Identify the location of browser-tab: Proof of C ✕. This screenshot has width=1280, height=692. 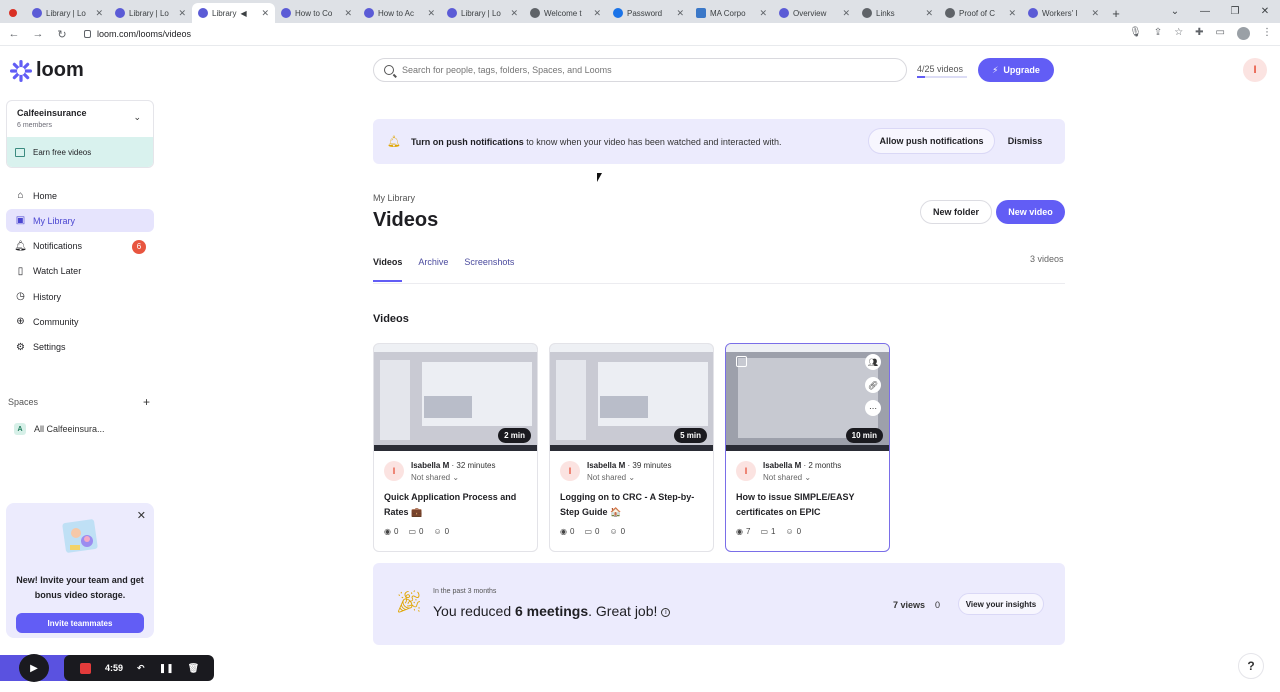
(980, 13).